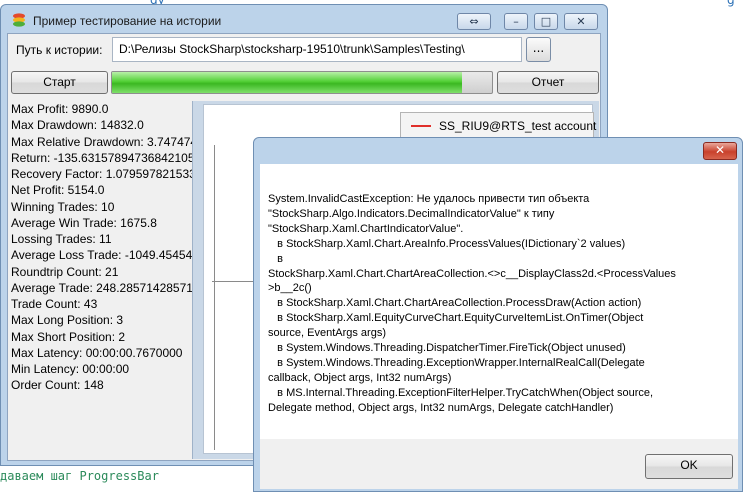 The image size is (743, 496). What do you see at coordinates (127, 21) in the screenshot?
I see `window-title: Пример тестирование на истории` at bounding box center [127, 21].